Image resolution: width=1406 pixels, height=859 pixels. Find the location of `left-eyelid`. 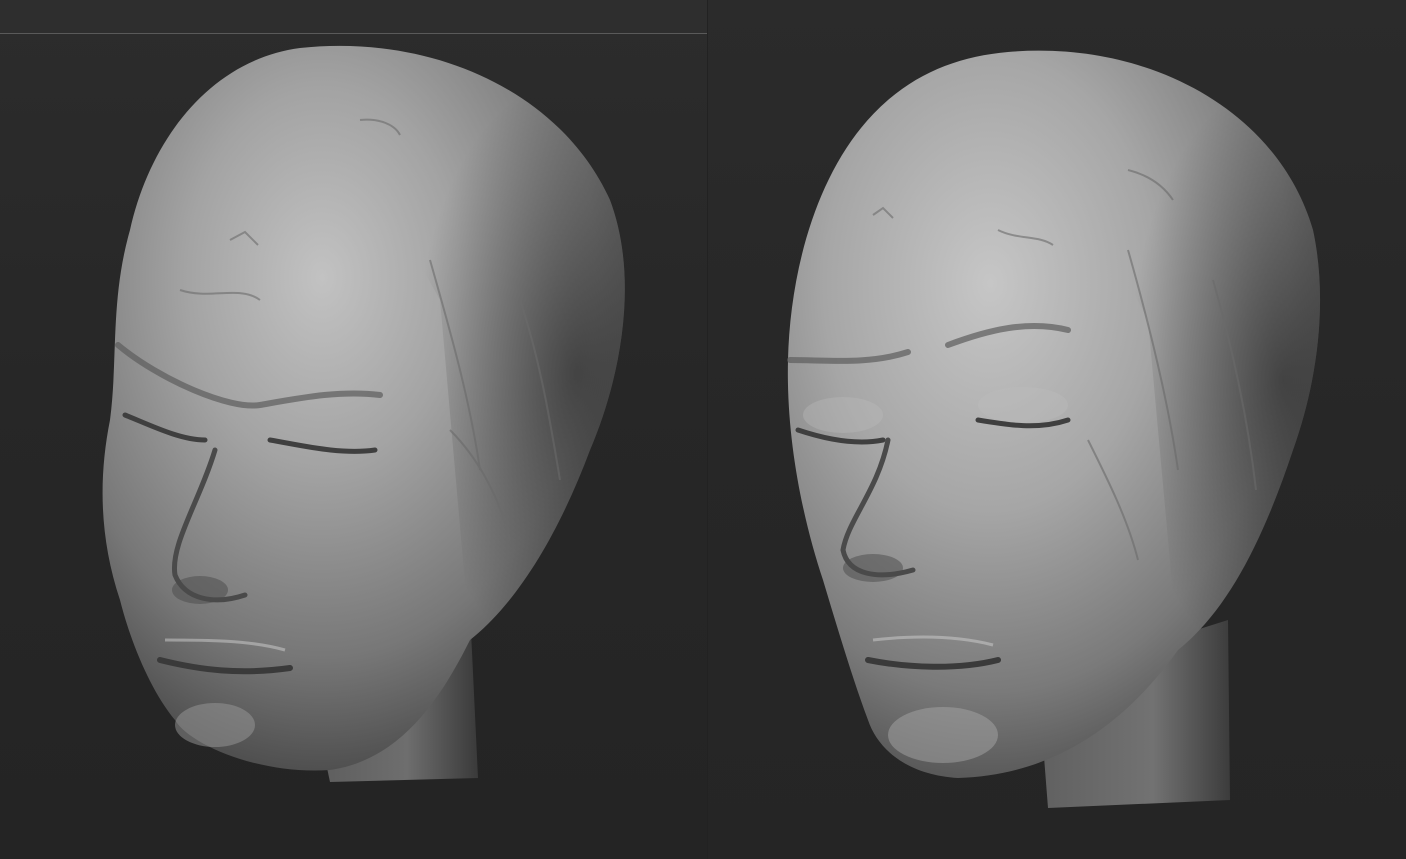

left-eyelid is located at coordinates (843, 415).